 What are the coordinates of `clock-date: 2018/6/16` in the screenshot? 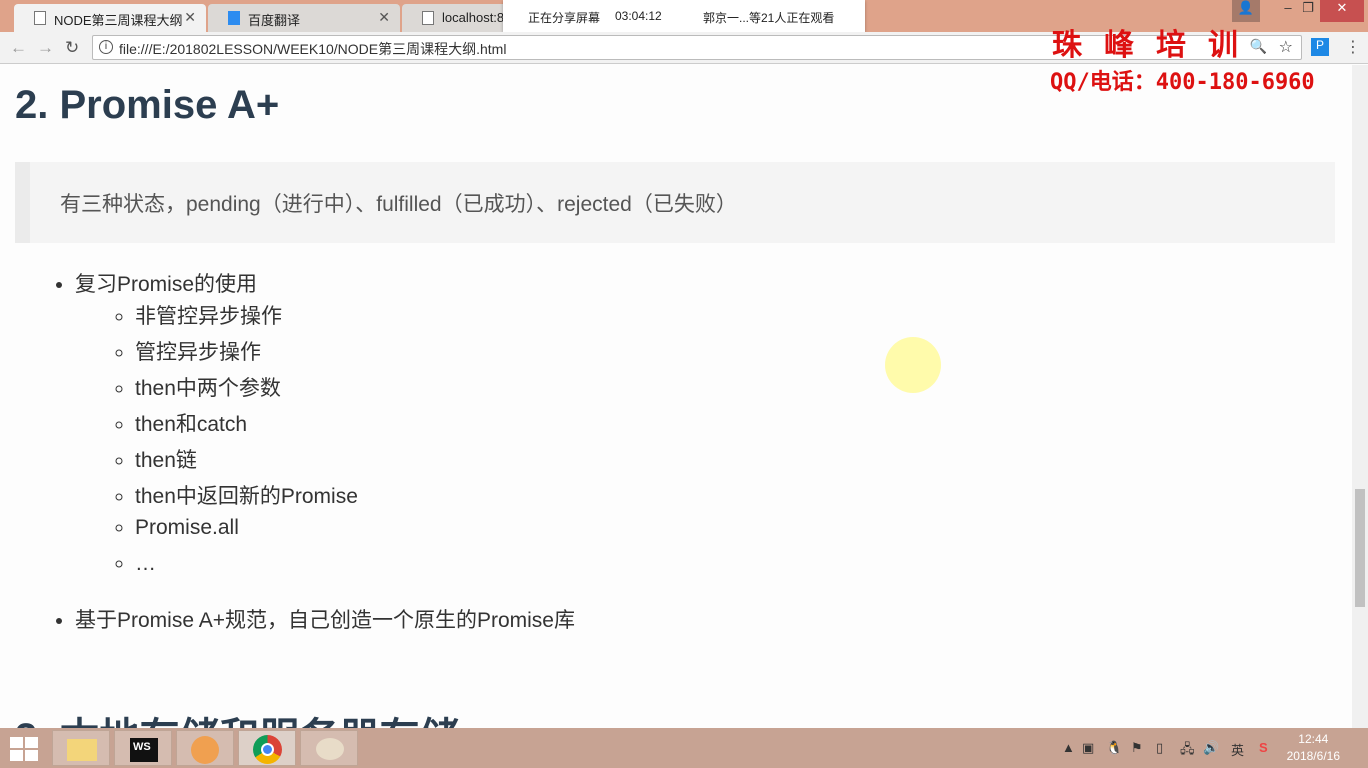 It's located at (1313, 756).